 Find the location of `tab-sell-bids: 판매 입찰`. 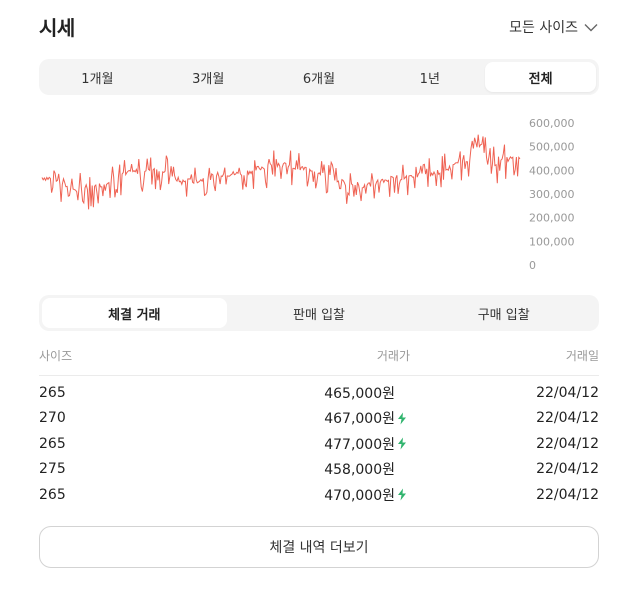

tab-sell-bids: 판매 입찰 is located at coordinates (319, 313).